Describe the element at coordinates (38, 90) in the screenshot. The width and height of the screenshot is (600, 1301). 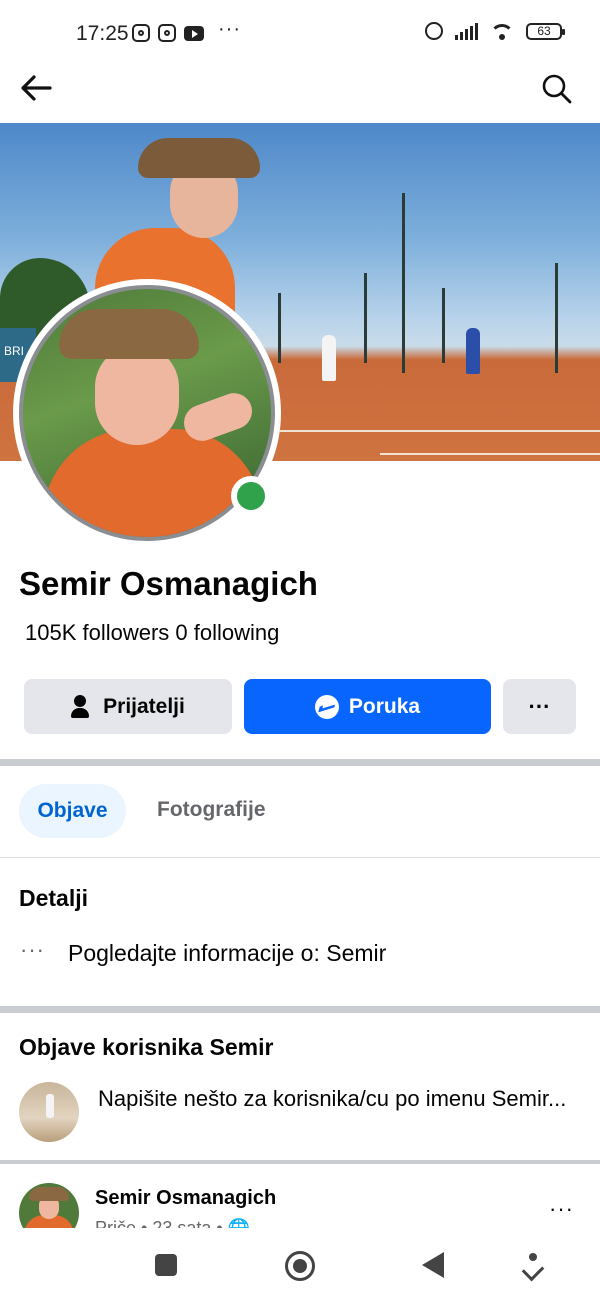
I see `back-arrow-icon` at that location.